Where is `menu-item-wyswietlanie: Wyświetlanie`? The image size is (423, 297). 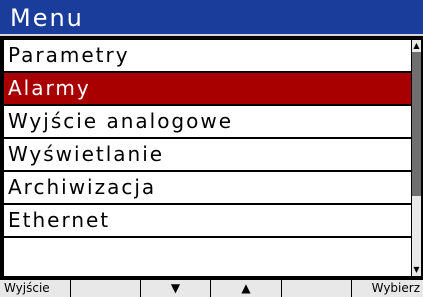
menu-item-wyswietlanie: Wyświetlanie is located at coordinates (207, 155).